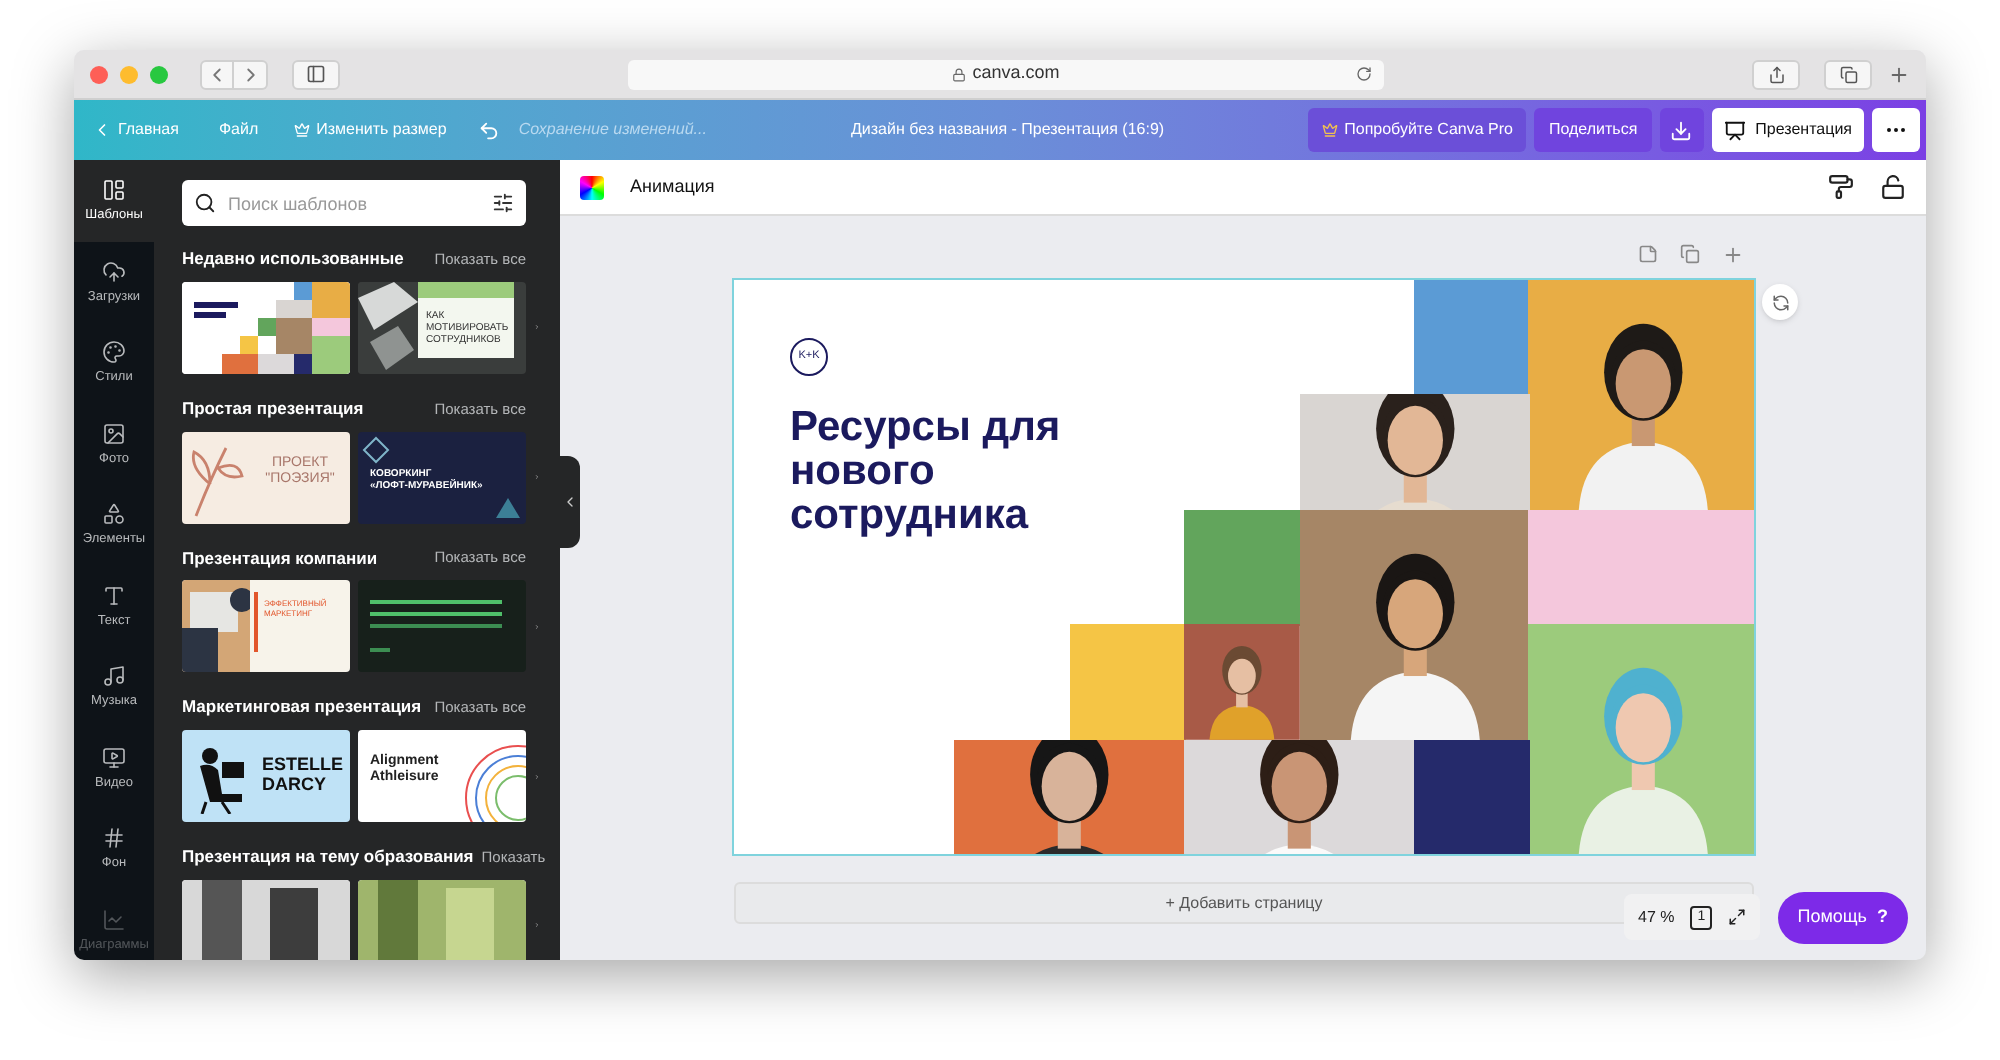 The height and width of the screenshot is (1060, 2000). What do you see at coordinates (114, 514) in the screenshot?
I see `shapes-icon` at bounding box center [114, 514].